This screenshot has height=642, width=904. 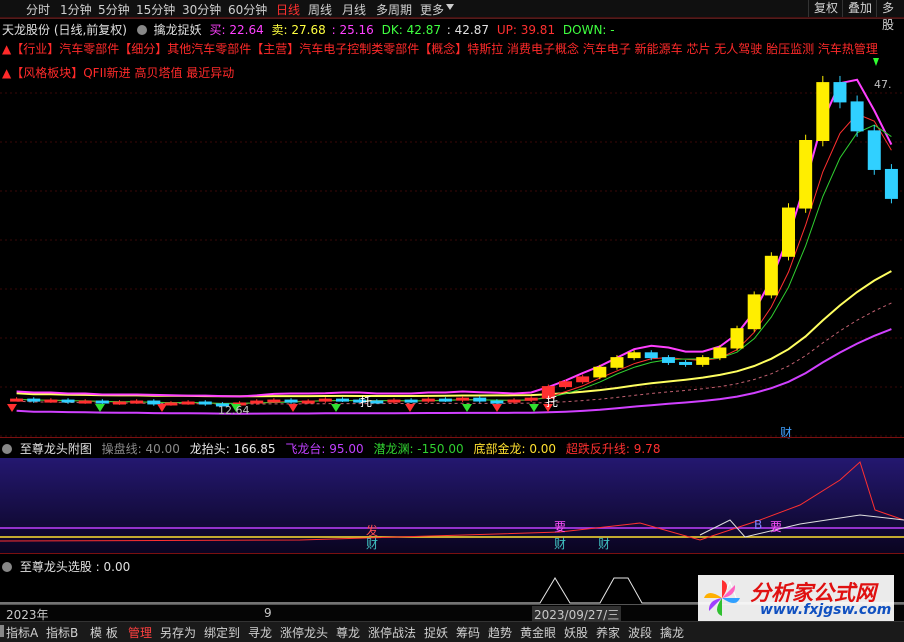 I want to click on tab-qinlong: 擒龙, so click(x=672, y=632).